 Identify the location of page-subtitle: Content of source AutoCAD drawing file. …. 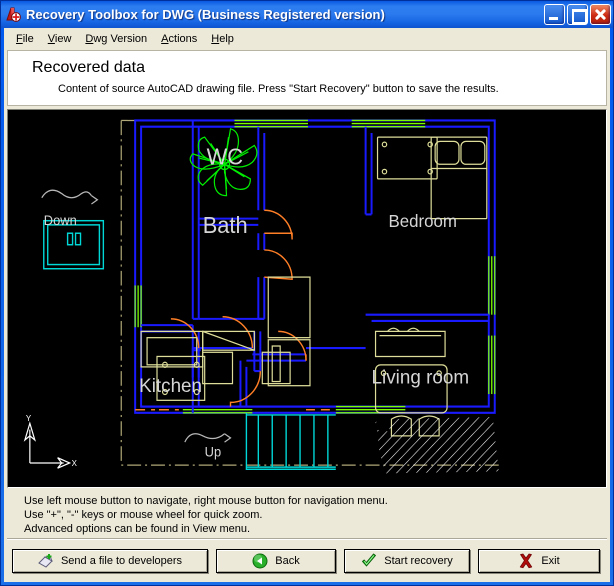
(278, 89).